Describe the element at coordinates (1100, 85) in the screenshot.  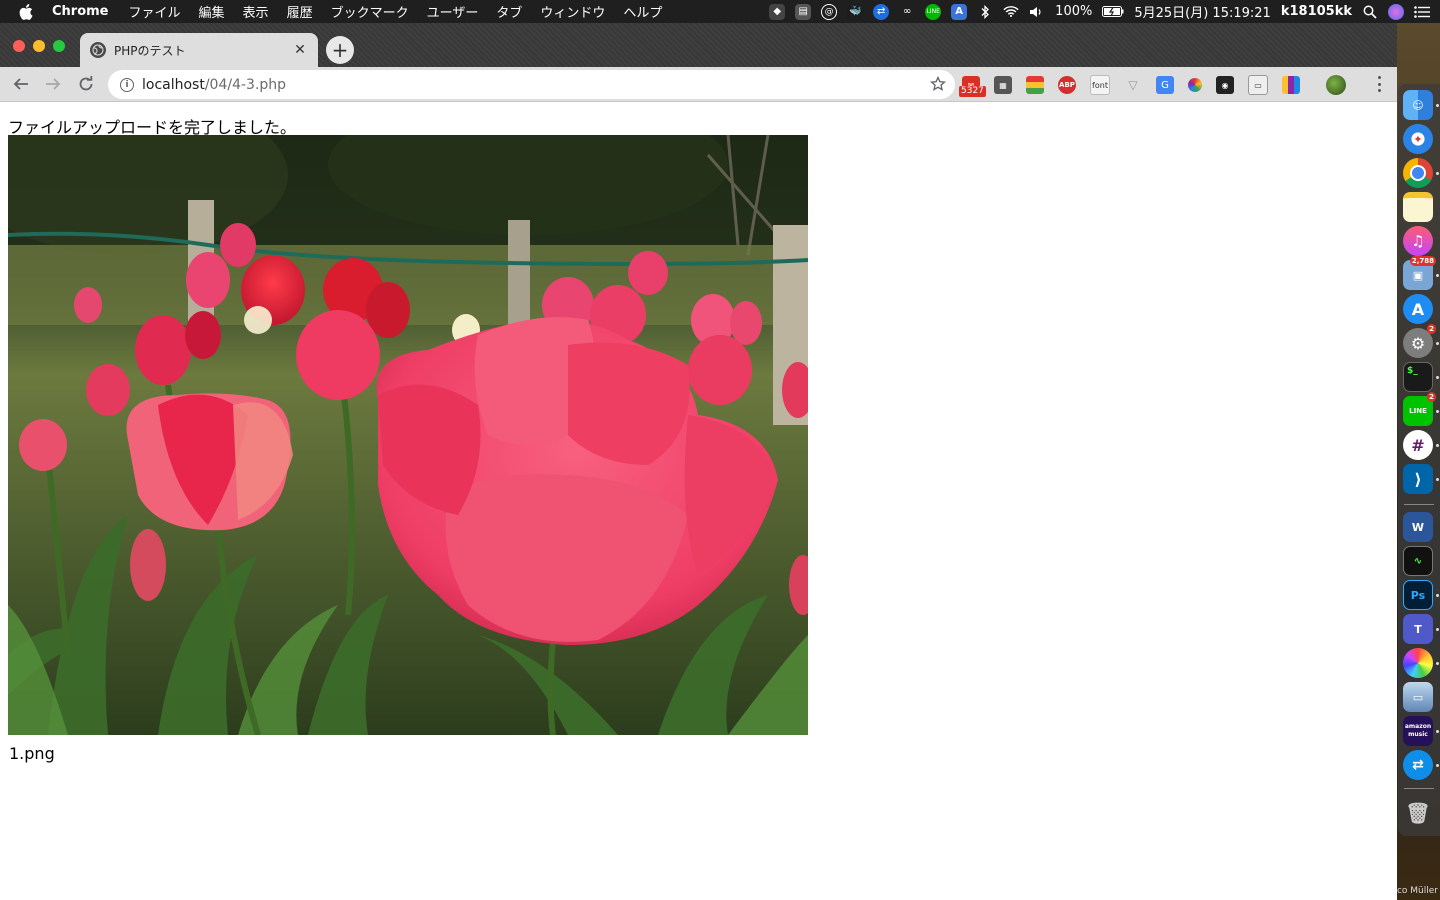
I see `whatfont-extension-icon: font` at that location.